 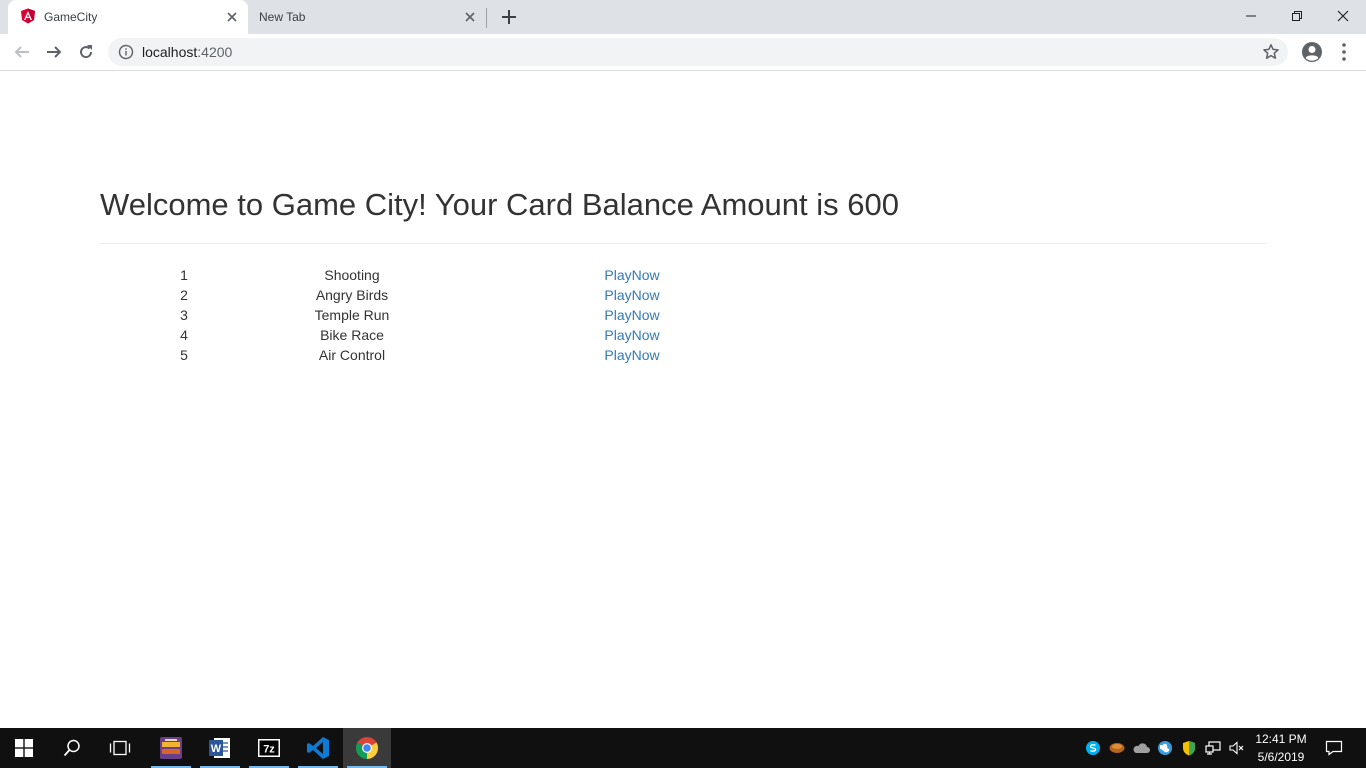 I want to click on search-icon, so click(x=71, y=748).